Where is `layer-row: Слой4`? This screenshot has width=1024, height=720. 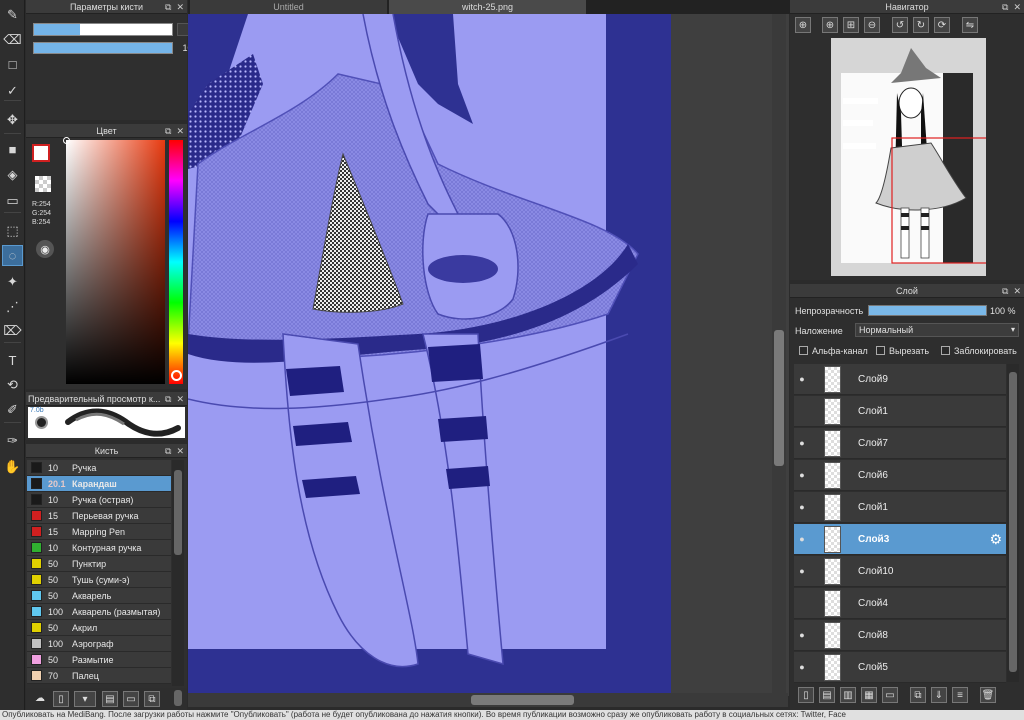 layer-row: Слой4 is located at coordinates (900, 603).